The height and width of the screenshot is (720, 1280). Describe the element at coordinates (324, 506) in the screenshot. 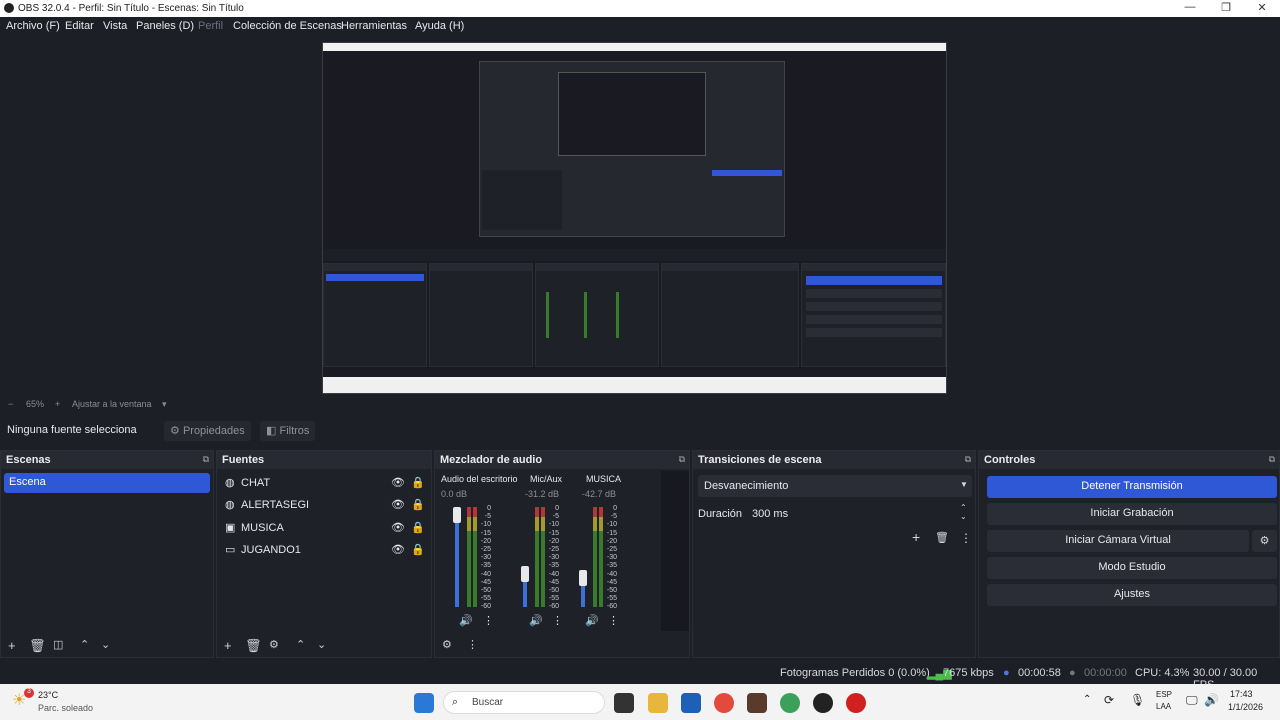

I see `source-item: ◍ ALERTASEGI 👁 🔒` at that location.